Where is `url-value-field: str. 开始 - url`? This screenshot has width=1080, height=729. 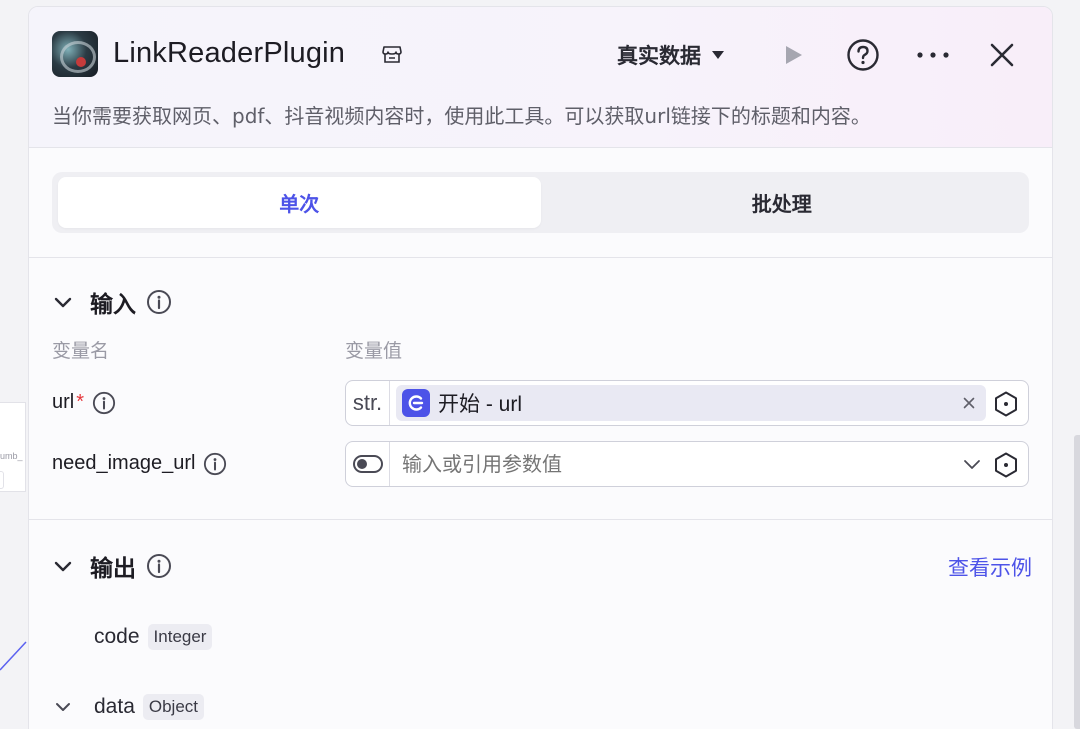 url-value-field: str. 开始 - url is located at coordinates (687, 402).